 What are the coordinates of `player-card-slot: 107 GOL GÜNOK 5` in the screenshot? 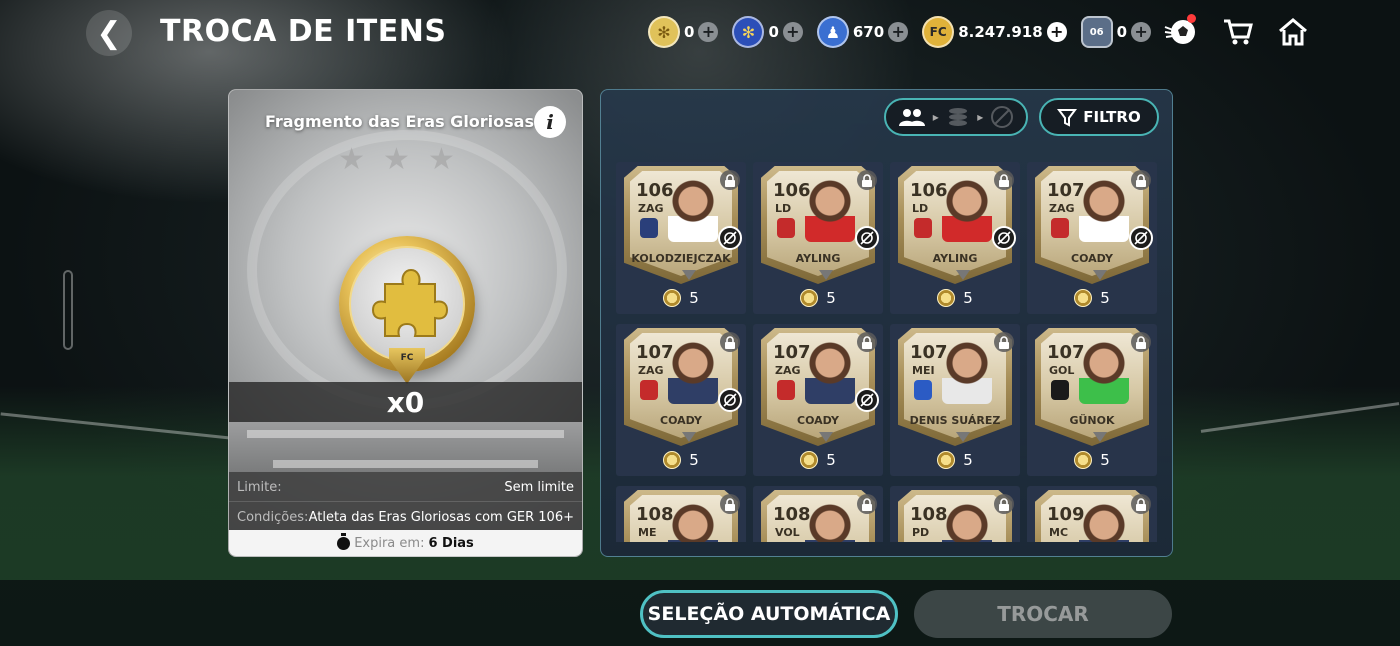 It's located at (1092, 400).